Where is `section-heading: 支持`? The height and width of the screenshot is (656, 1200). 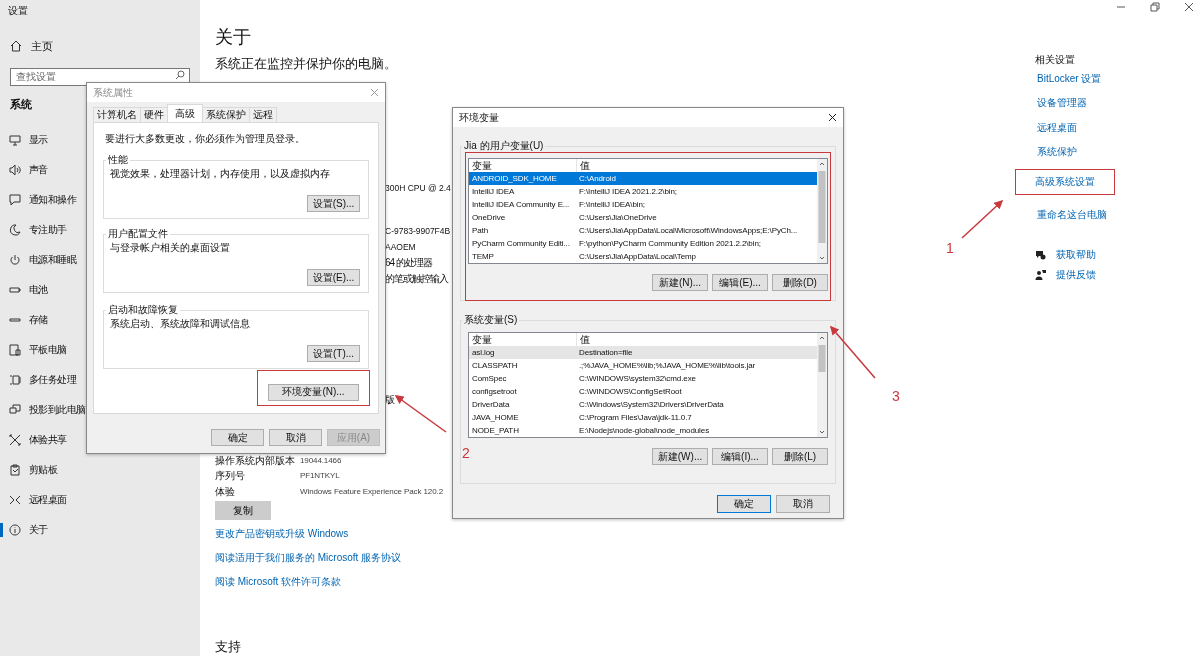
section-heading: 支持 is located at coordinates (228, 647).